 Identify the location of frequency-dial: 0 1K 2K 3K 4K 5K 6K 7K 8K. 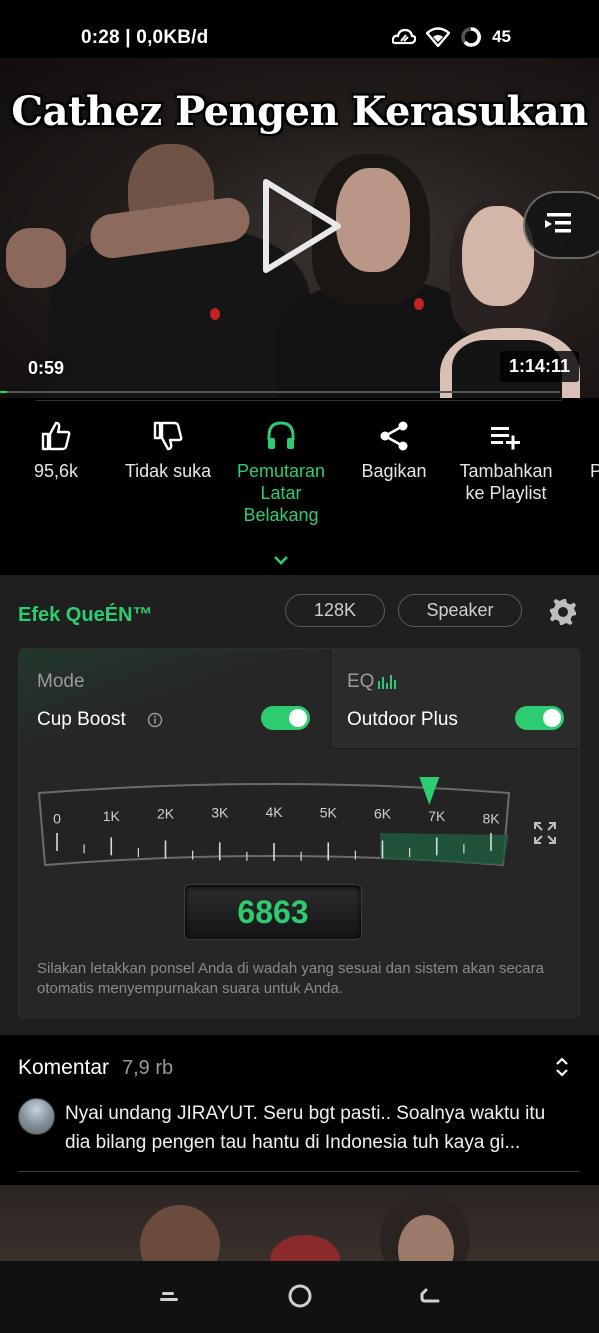
(274, 823).